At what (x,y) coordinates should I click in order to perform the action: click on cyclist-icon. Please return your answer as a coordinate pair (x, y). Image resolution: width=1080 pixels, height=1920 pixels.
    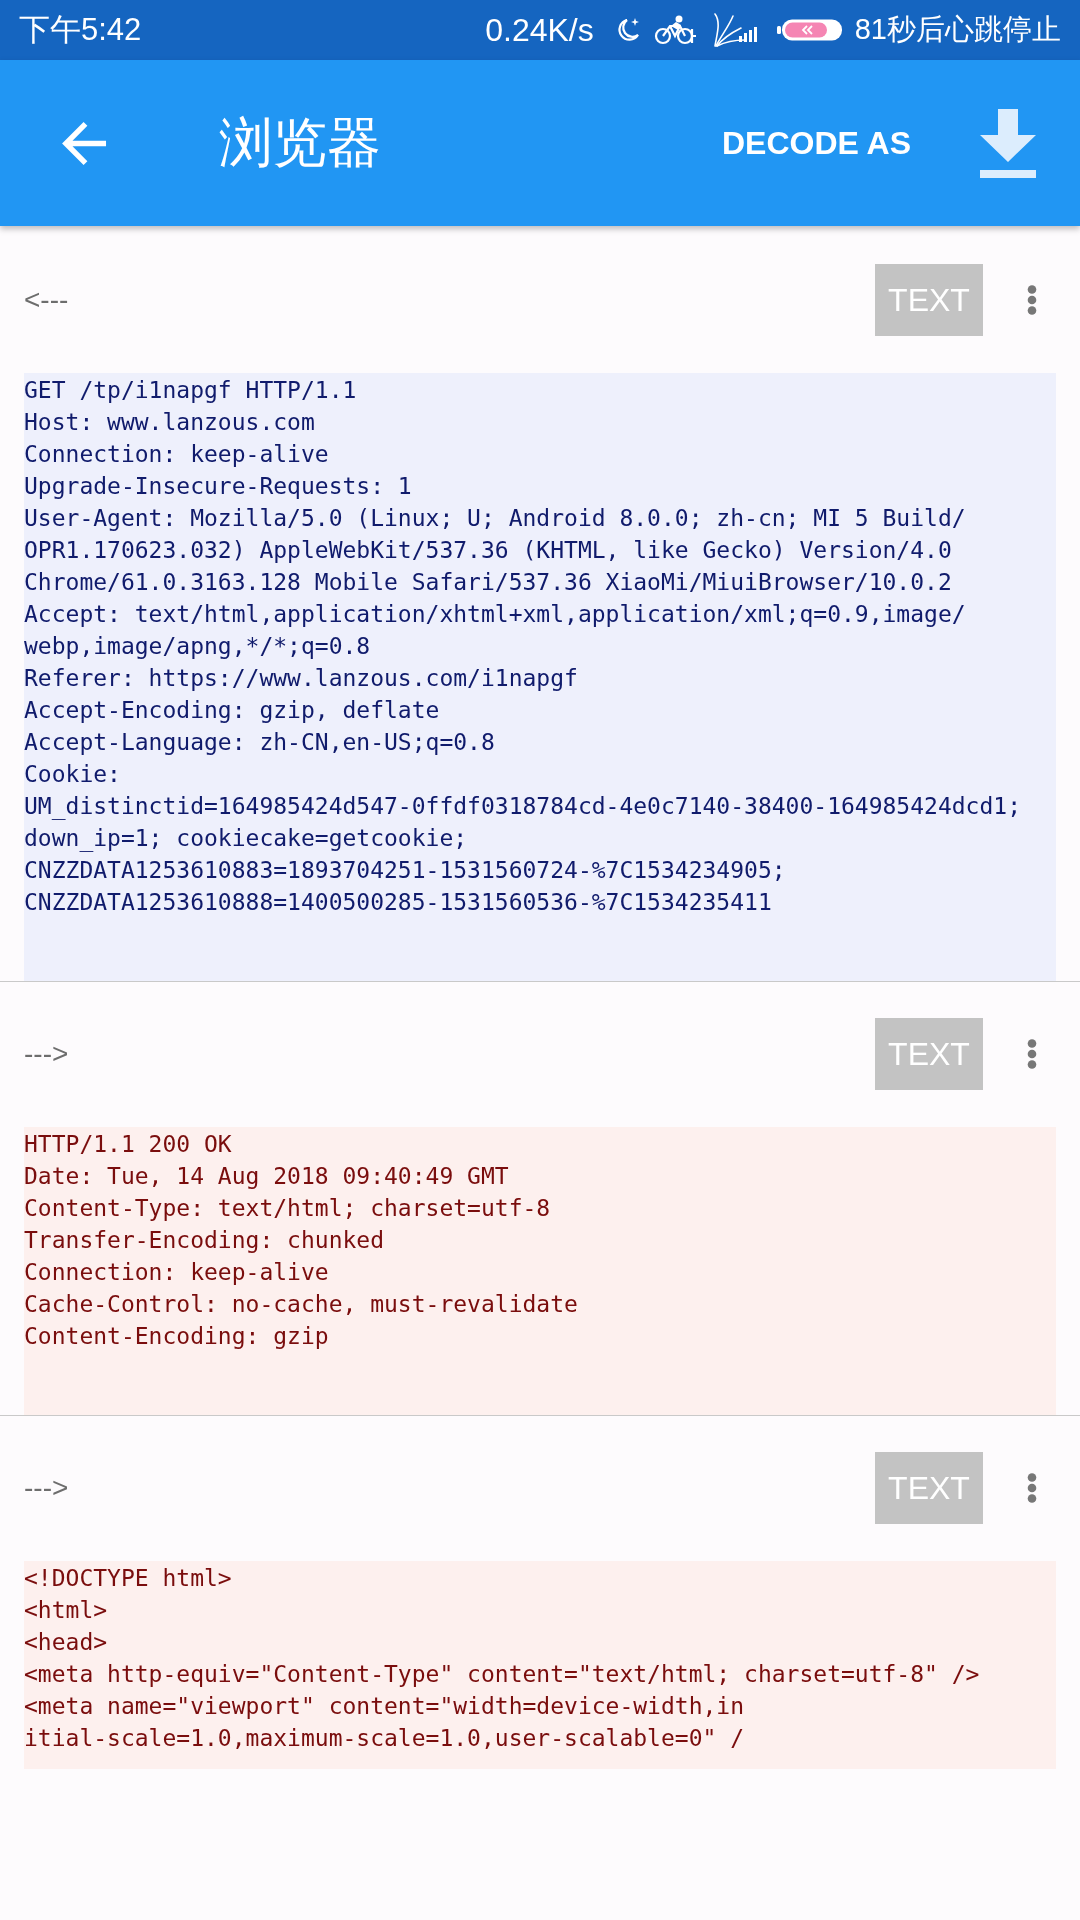
    Looking at the image, I should click on (675, 30).